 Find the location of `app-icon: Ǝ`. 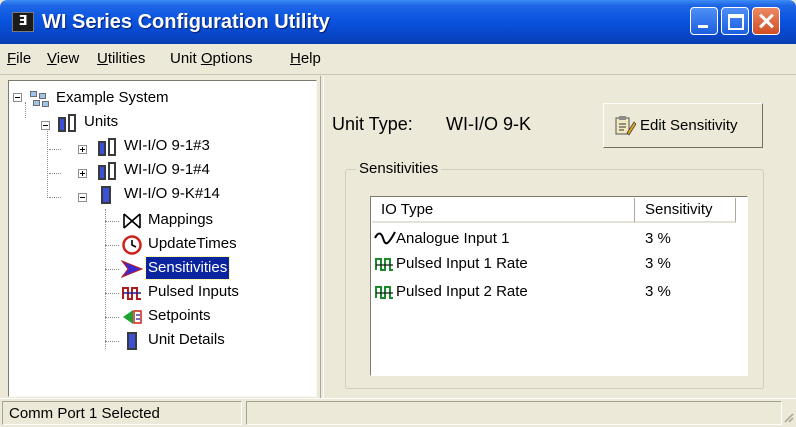

app-icon: Ǝ is located at coordinates (23, 22).